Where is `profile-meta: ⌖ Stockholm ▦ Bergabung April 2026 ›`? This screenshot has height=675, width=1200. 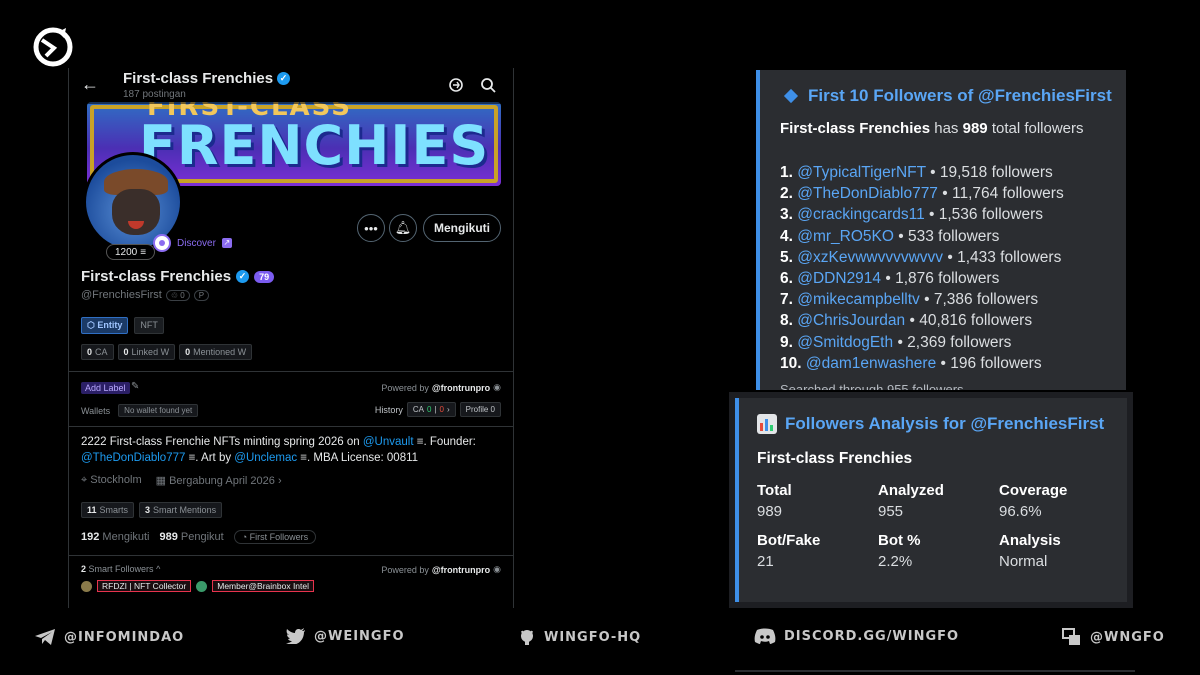
profile-meta: ⌖ Stockholm ▦ Bergabung April 2026 › is located at coordinates (181, 480).